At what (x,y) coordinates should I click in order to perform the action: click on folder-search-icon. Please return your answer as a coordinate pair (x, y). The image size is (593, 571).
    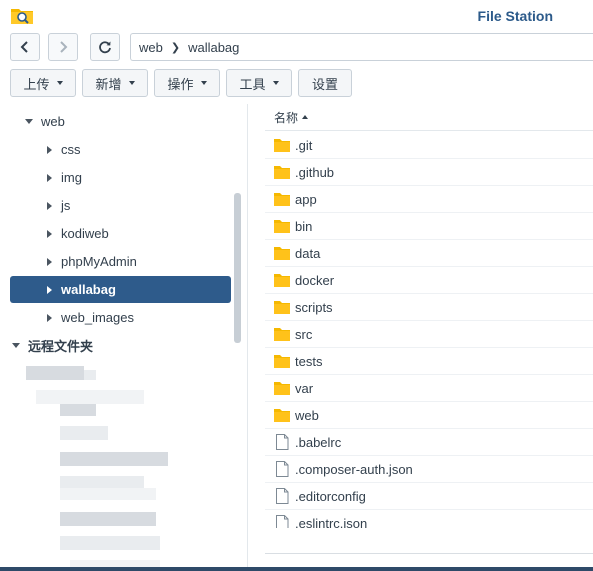
    Looking at the image, I should click on (22, 16).